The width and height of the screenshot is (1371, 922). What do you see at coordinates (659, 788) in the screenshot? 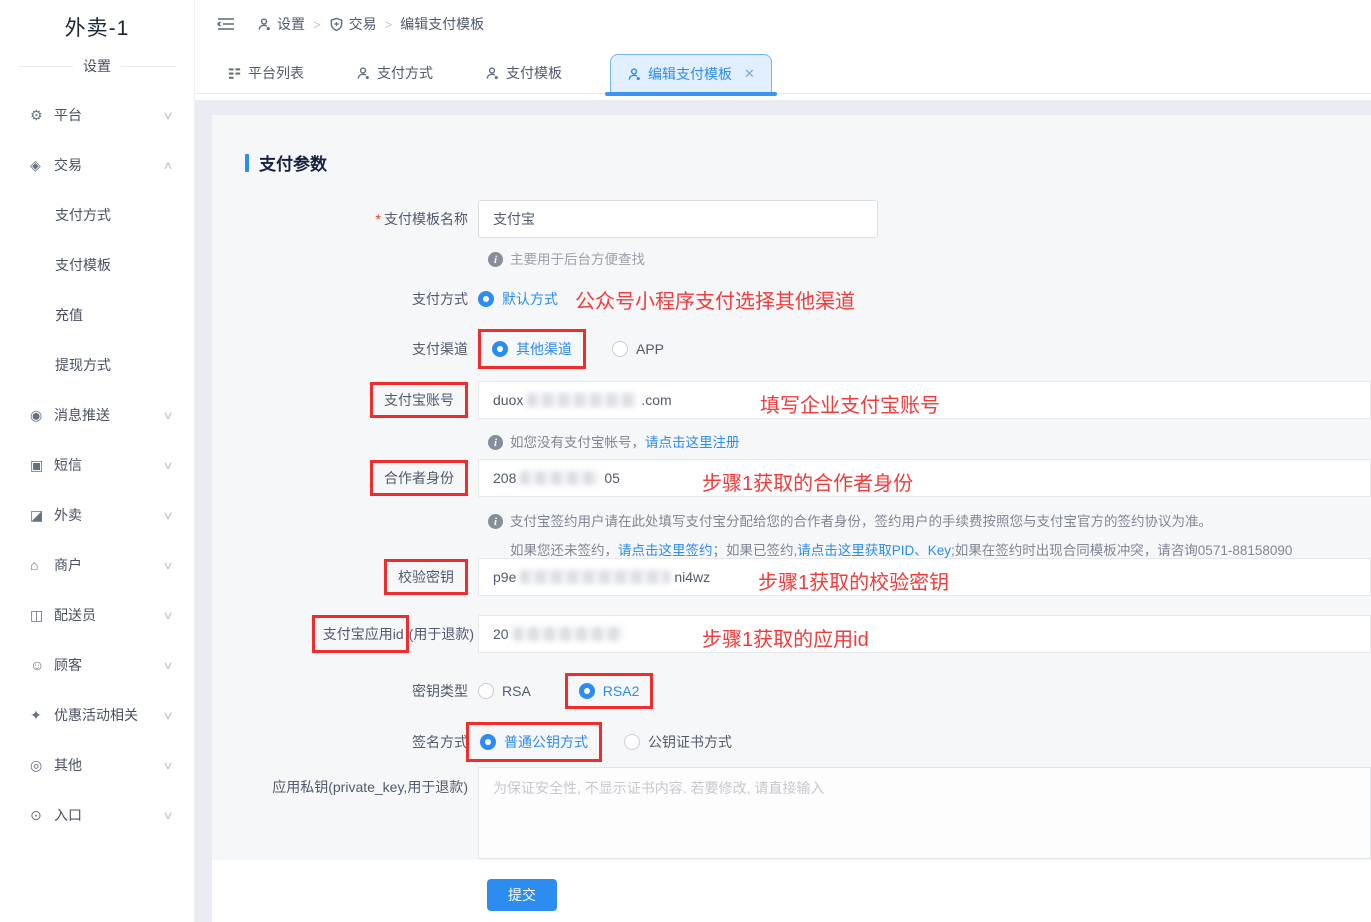
I see `private-key-placeholder: 为保证安全性, 不显示证书内容. 若要修改, 请直接输入` at bounding box center [659, 788].